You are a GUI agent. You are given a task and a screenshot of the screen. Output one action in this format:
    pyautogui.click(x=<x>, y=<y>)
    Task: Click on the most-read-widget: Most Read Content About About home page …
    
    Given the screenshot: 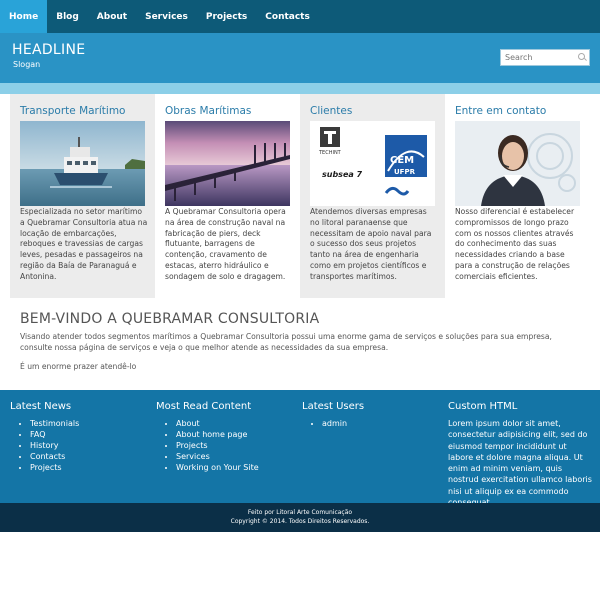 What is the action you would take?
    pyautogui.click(x=226, y=437)
    